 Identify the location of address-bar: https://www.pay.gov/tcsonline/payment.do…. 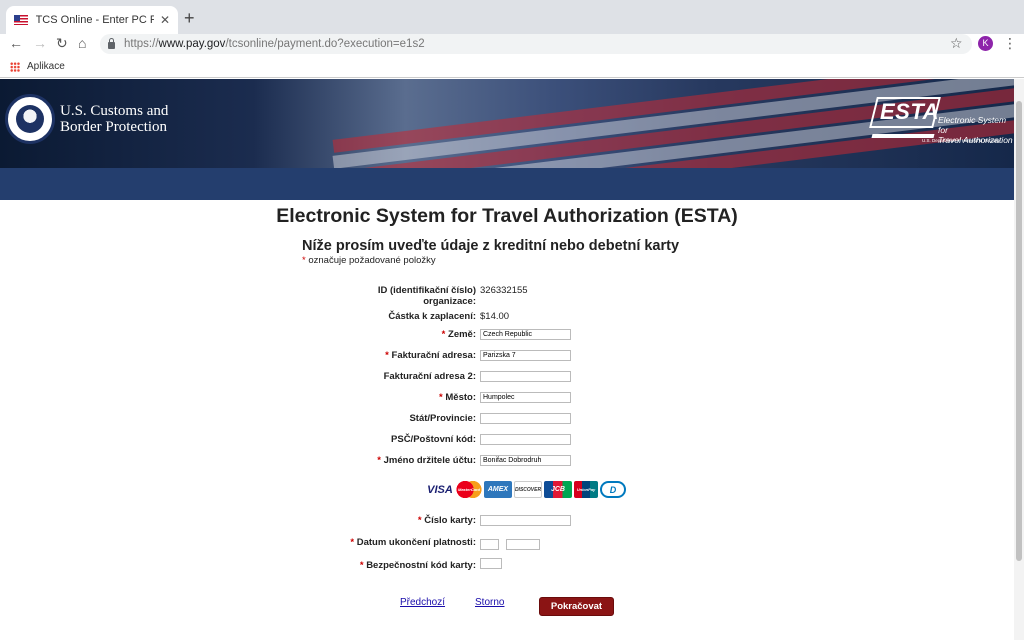
(536, 44).